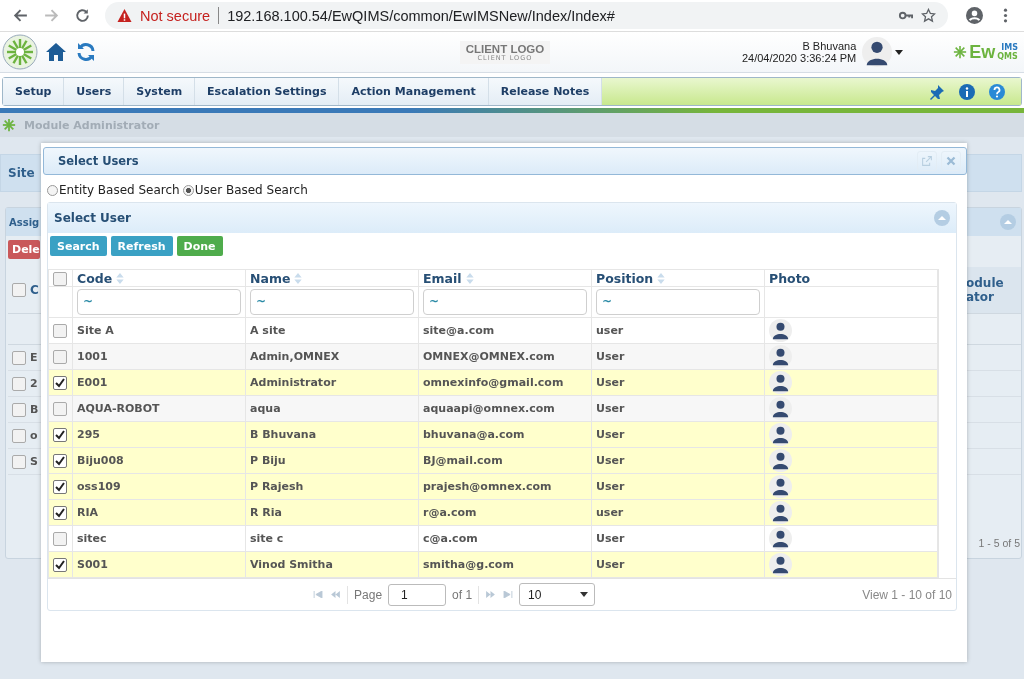 This screenshot has height=679, width=1024. Describe the element at coordinates (94, 91) in the screenshot. I see `nav-menu-item: Users` at that location.